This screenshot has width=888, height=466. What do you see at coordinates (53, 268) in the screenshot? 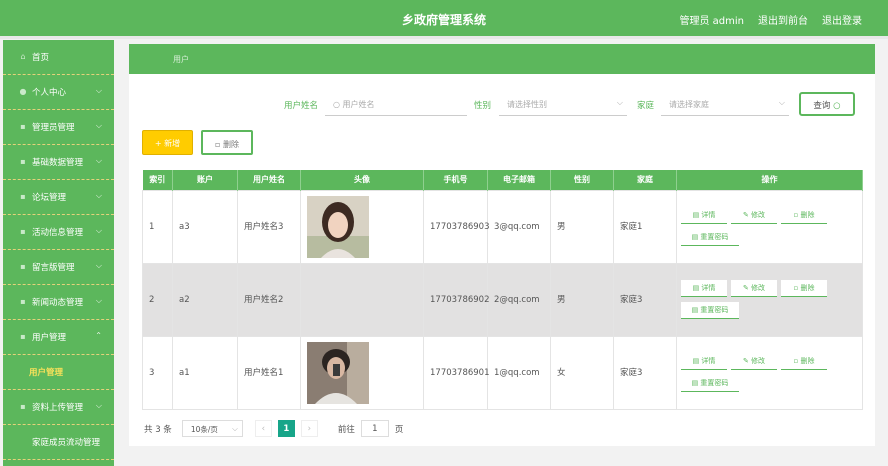
I see `sidebar-item-label: 留言版管理` at bounding box center [53, 268].